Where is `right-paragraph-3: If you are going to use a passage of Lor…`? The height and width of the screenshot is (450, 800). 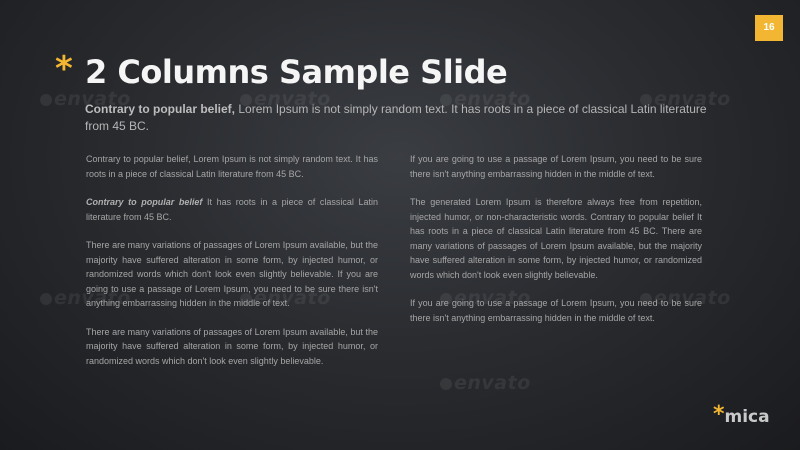 right-paragraph-3: If you are going to use a passage of Lor… is located at coordinates (556, 310).